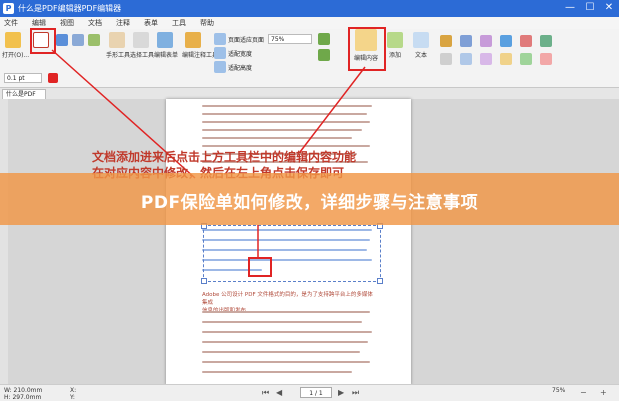 The width and height of the screenshot is (619, 401). I want to click on banner-title: PDF保险单如何修改，详细步骤与注意事项, so click(309, 203).